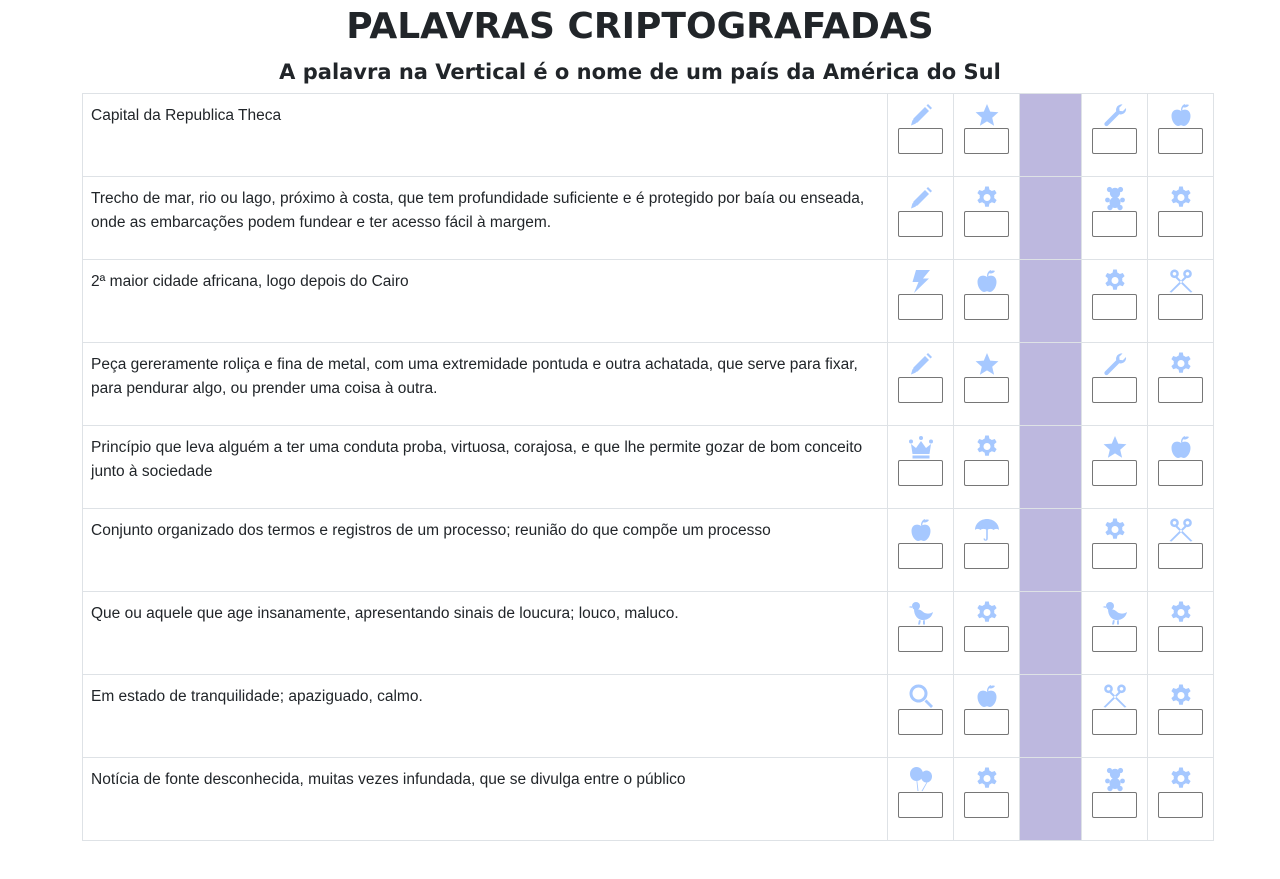  Describe the element at coordinates (1114, 115) in the screenshot. I see `wrench-icon` at that location.